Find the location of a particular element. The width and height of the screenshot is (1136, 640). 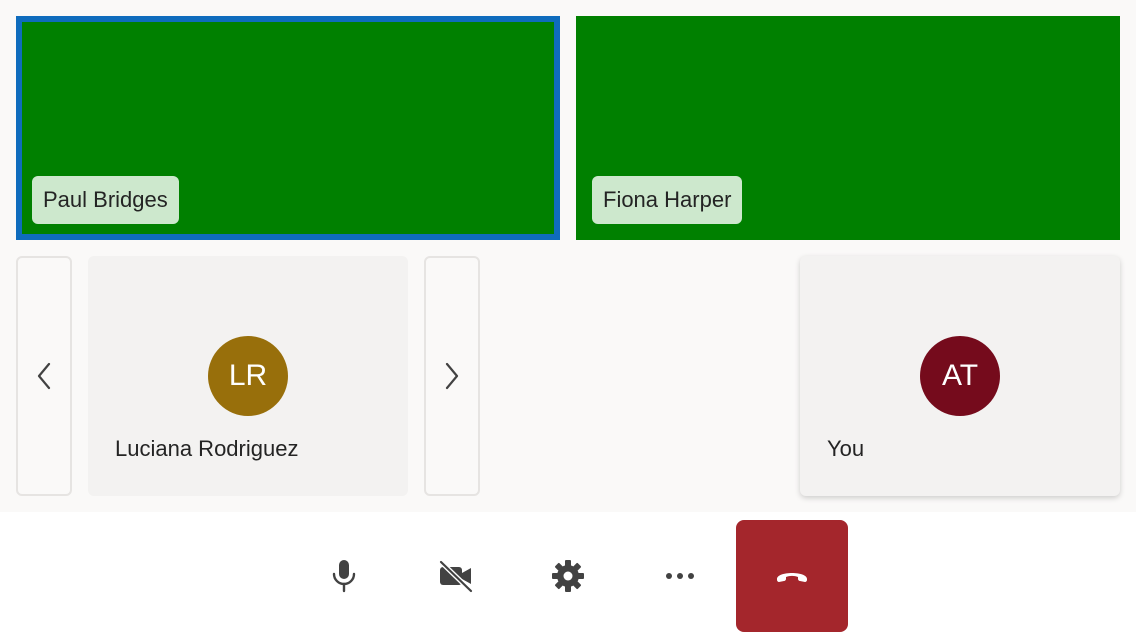

camera-off-icon is located at coordinates (456, 576).